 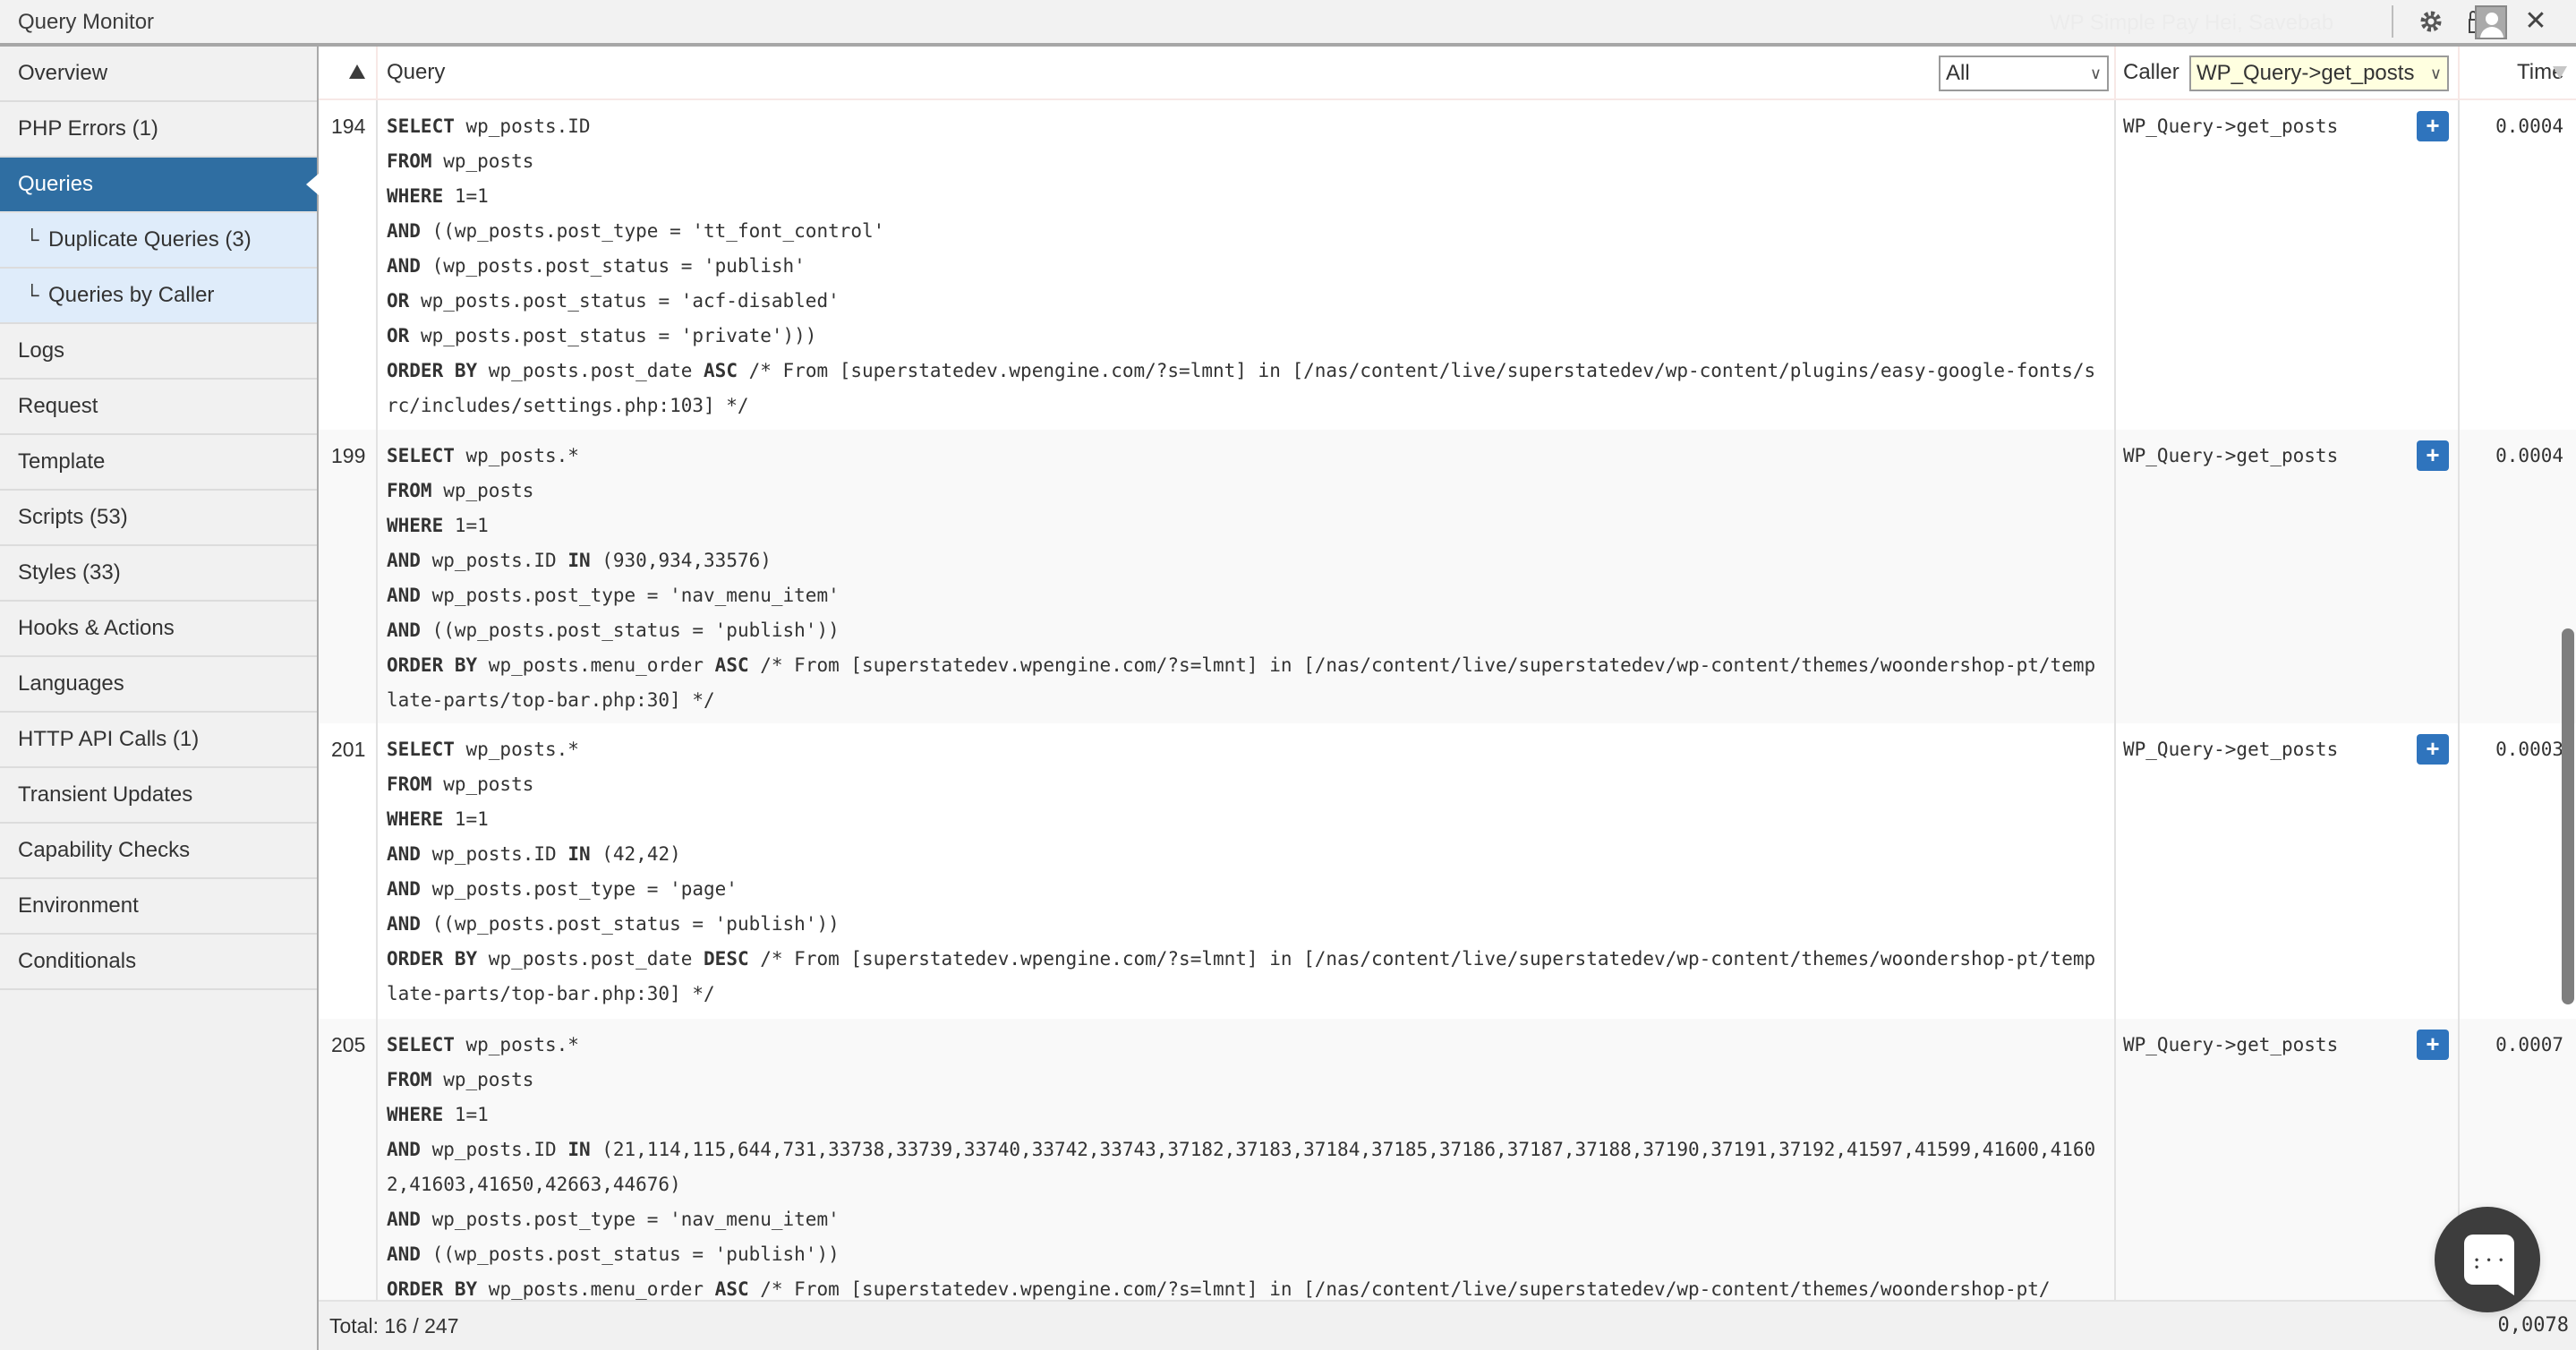 What do you see at coordinates (131, 295) in the screenshot?
I see `sidebar-item-label: Queries by Caller` at bounding box center [131, 295].